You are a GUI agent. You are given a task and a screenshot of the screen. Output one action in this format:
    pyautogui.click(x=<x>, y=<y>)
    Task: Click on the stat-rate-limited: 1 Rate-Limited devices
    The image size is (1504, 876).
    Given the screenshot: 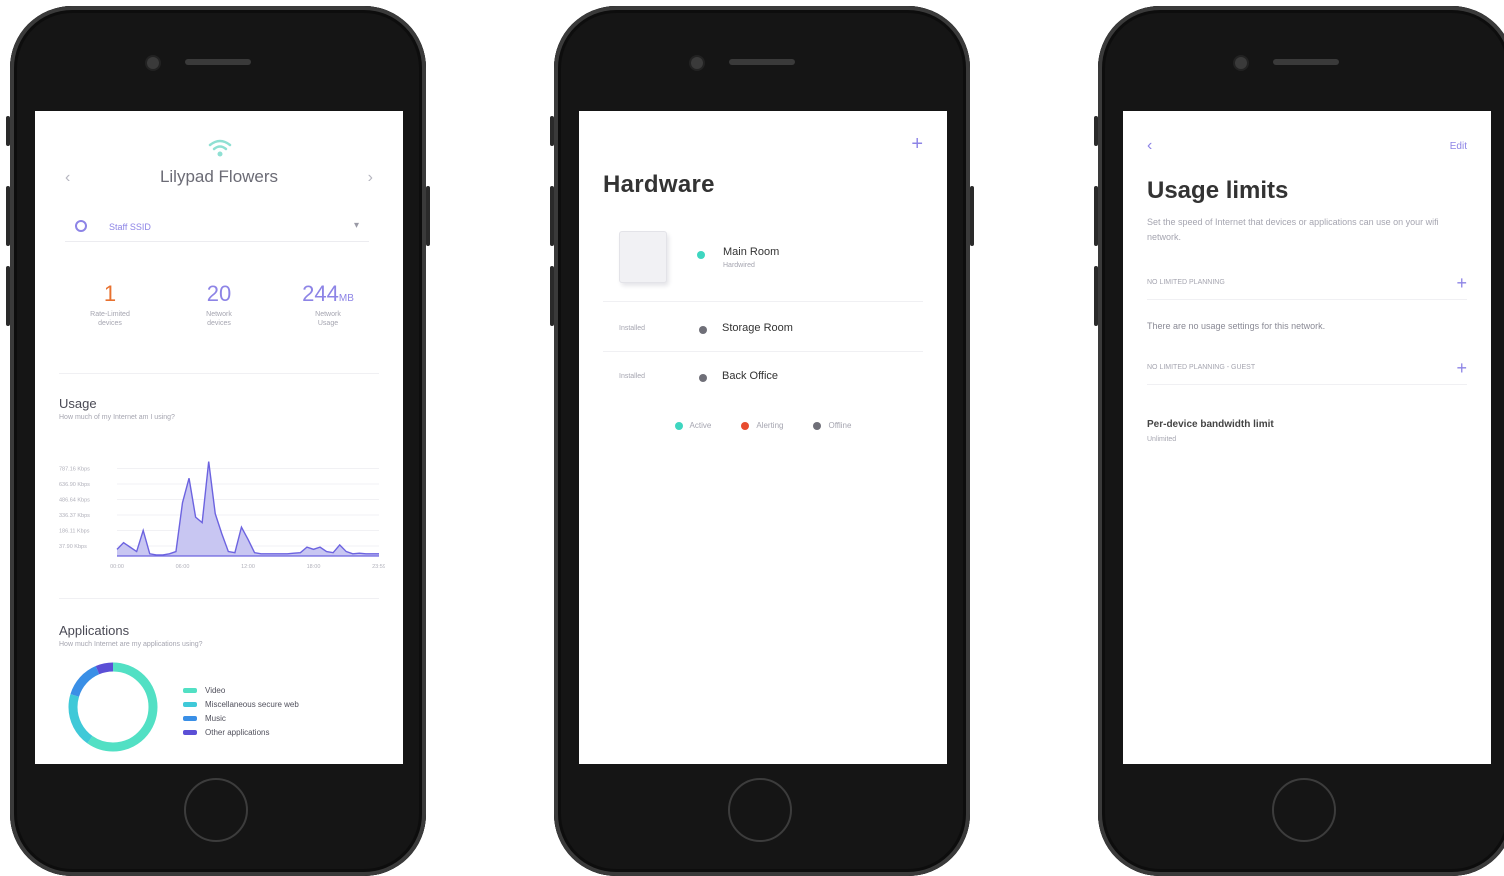 What is the action you would take?
    pyautogui.click(x=110, y=304)
    